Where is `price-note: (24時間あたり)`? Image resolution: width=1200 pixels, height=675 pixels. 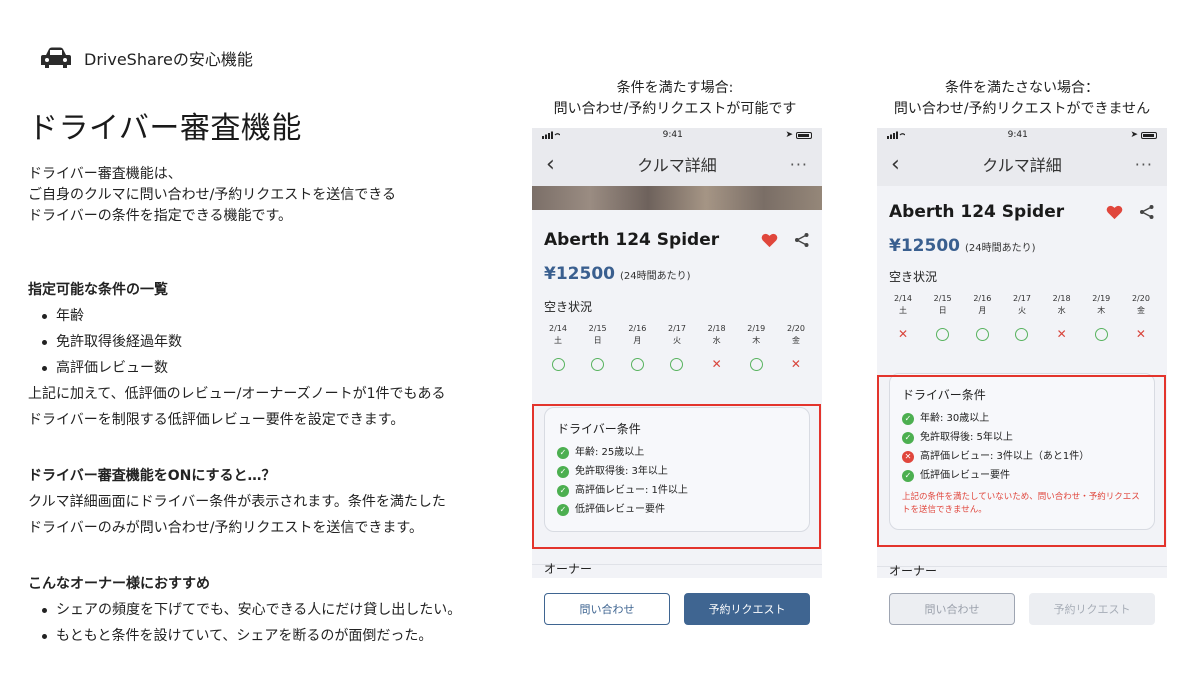
price-note: (24時間あたり) is located at coordinates (1000, 248).